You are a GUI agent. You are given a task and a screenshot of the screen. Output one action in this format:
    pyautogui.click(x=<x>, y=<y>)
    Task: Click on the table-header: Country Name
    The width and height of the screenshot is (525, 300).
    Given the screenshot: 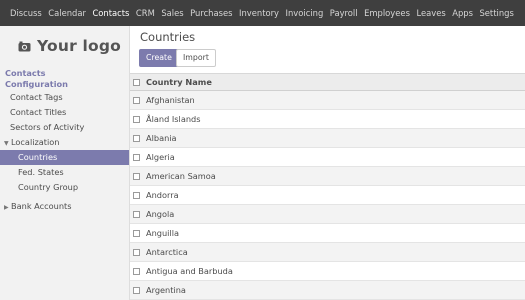 What is the action you would take?
    pyautogui.click(x=327, y=82)
    